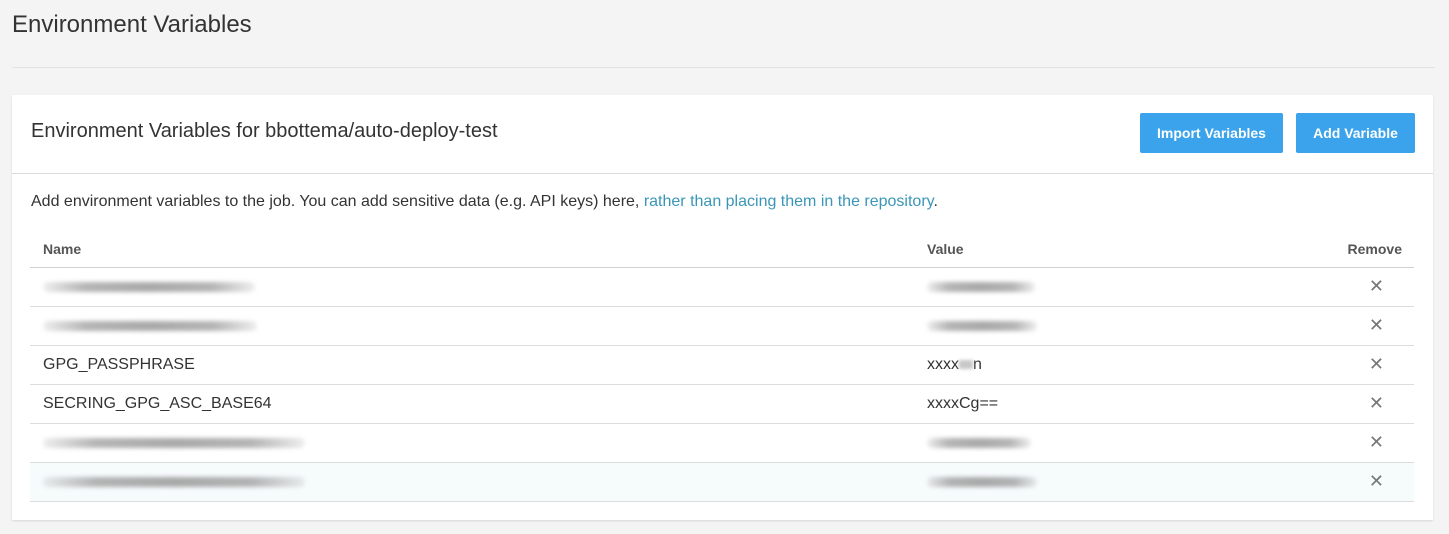 The width and height of the screenshot is (1449, 534). Describe the element at coordinates (943, 364) in the screenshot. I see `value-prefix: xxxx` at that location.